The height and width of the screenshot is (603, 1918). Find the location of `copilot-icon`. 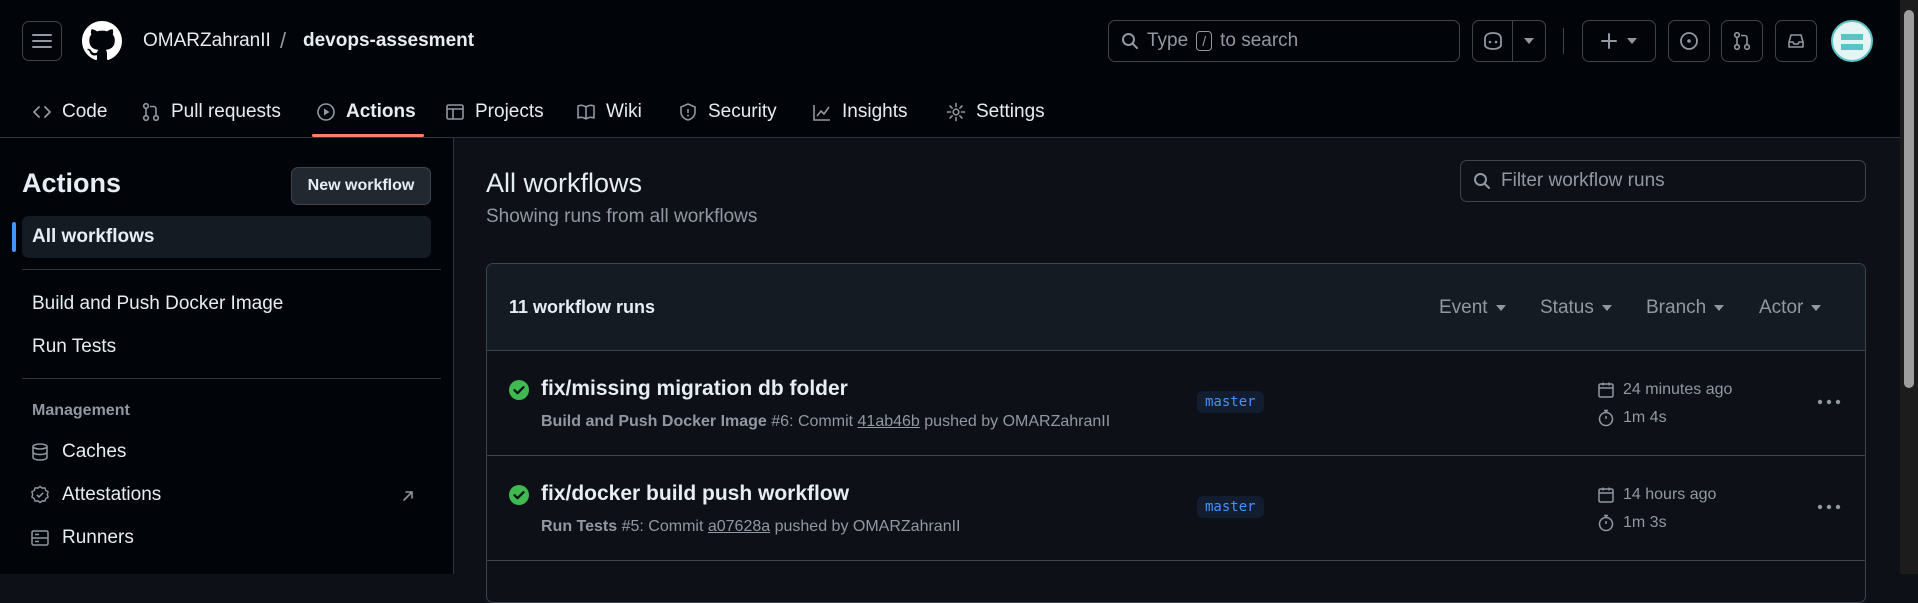

copilot-icon is located at coordinates (1492, 41).